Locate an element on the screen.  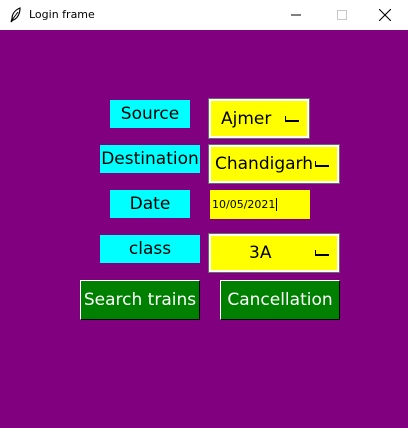
close-button is located at coordinates (385, 15).